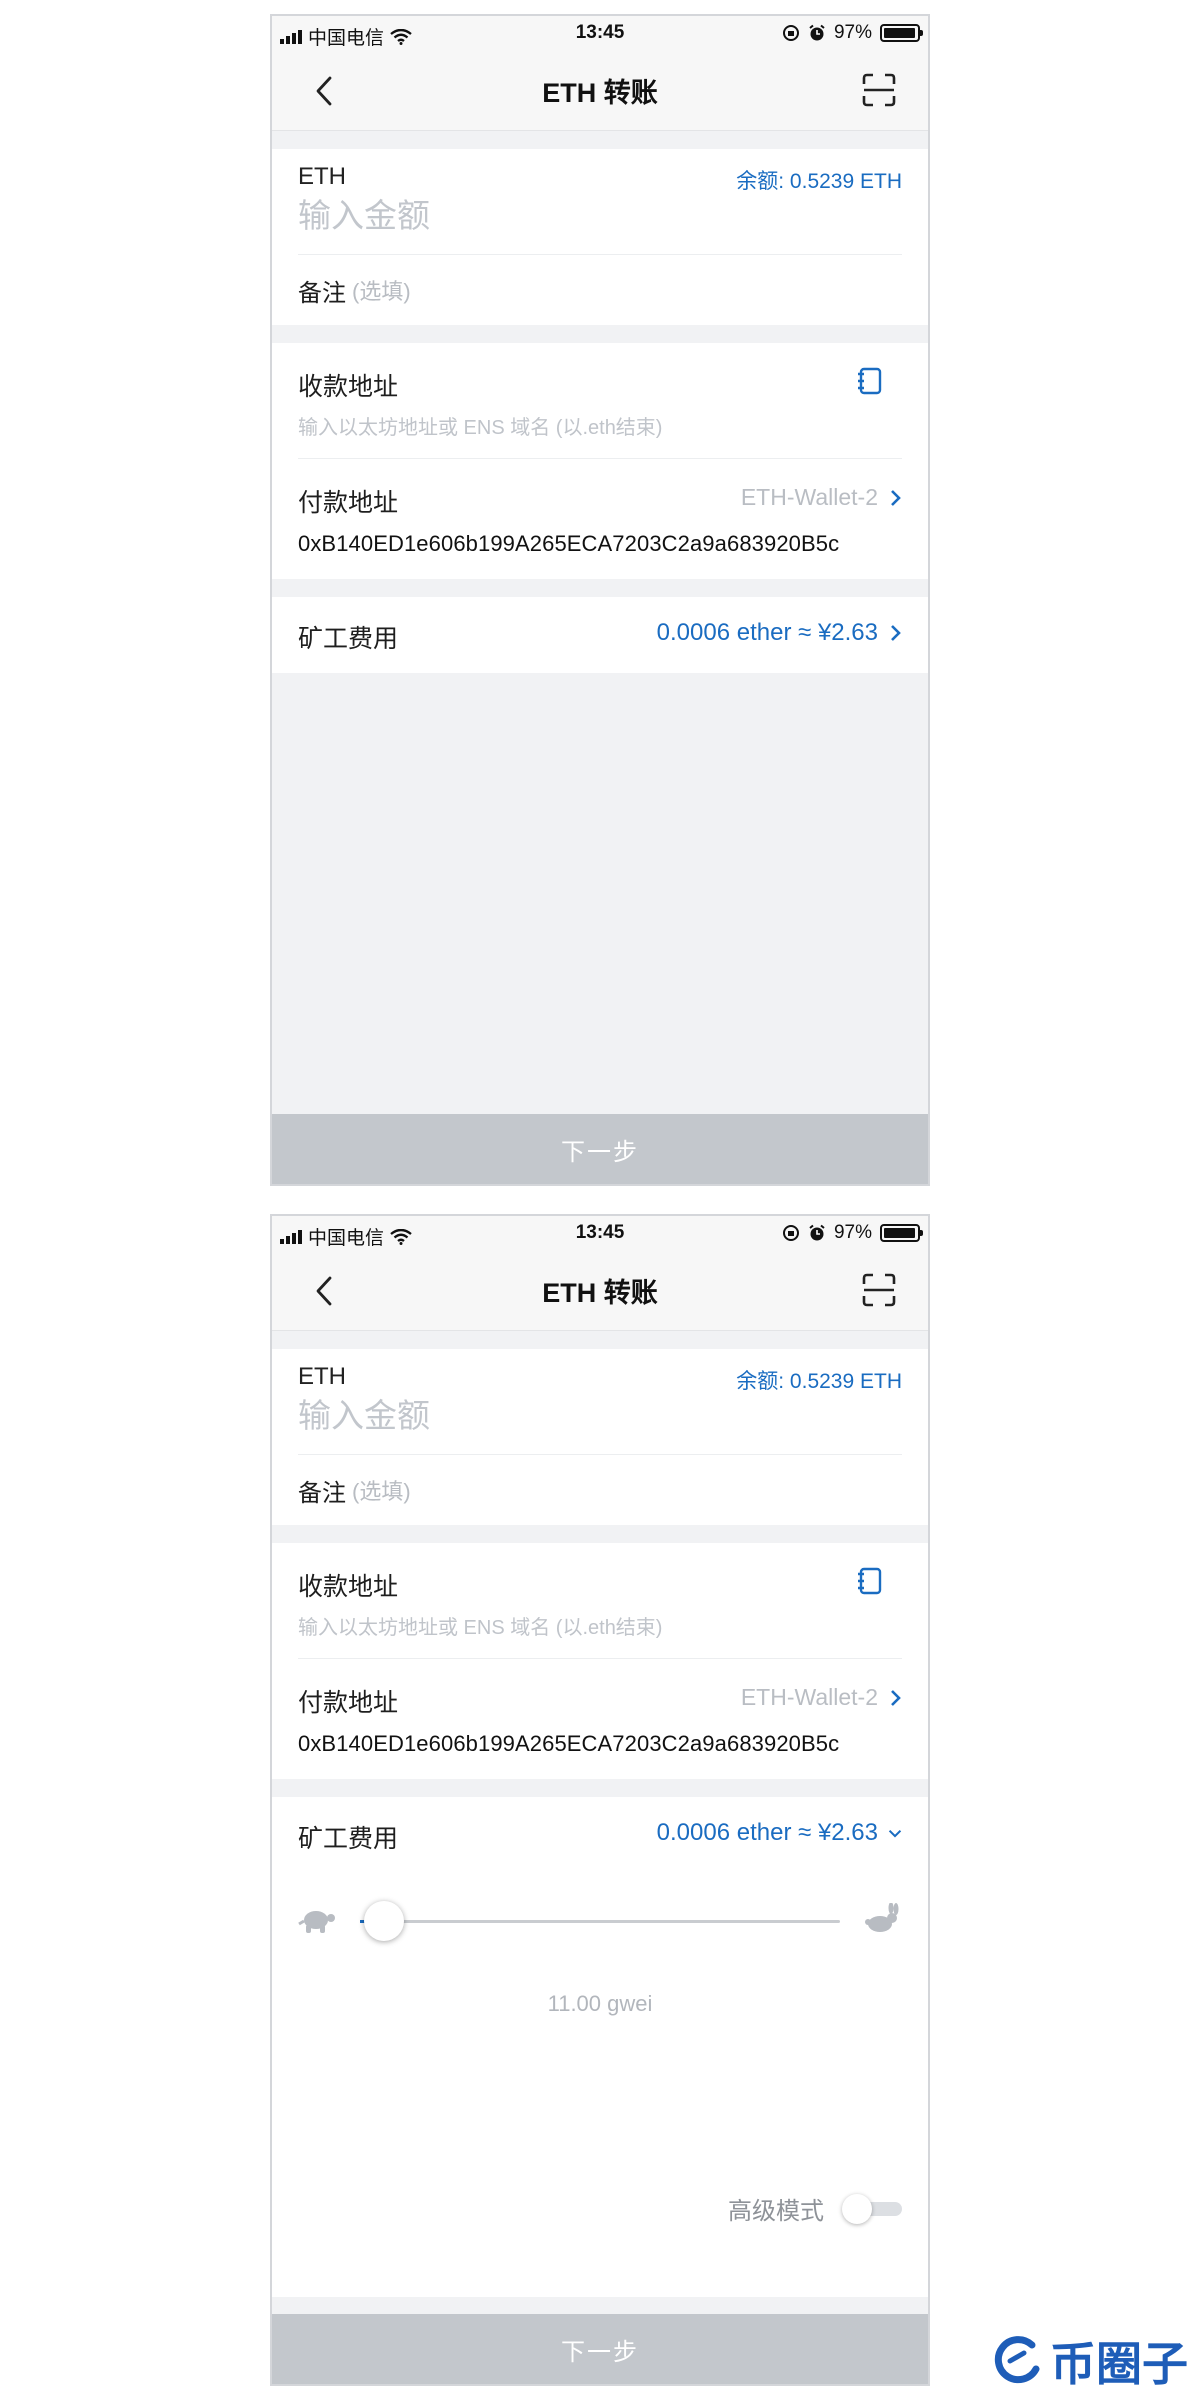 Image resolution: width=1200 pixels, height=2400 pixels. I want to click on watermark: 币圈子, so click(1090, 2361).